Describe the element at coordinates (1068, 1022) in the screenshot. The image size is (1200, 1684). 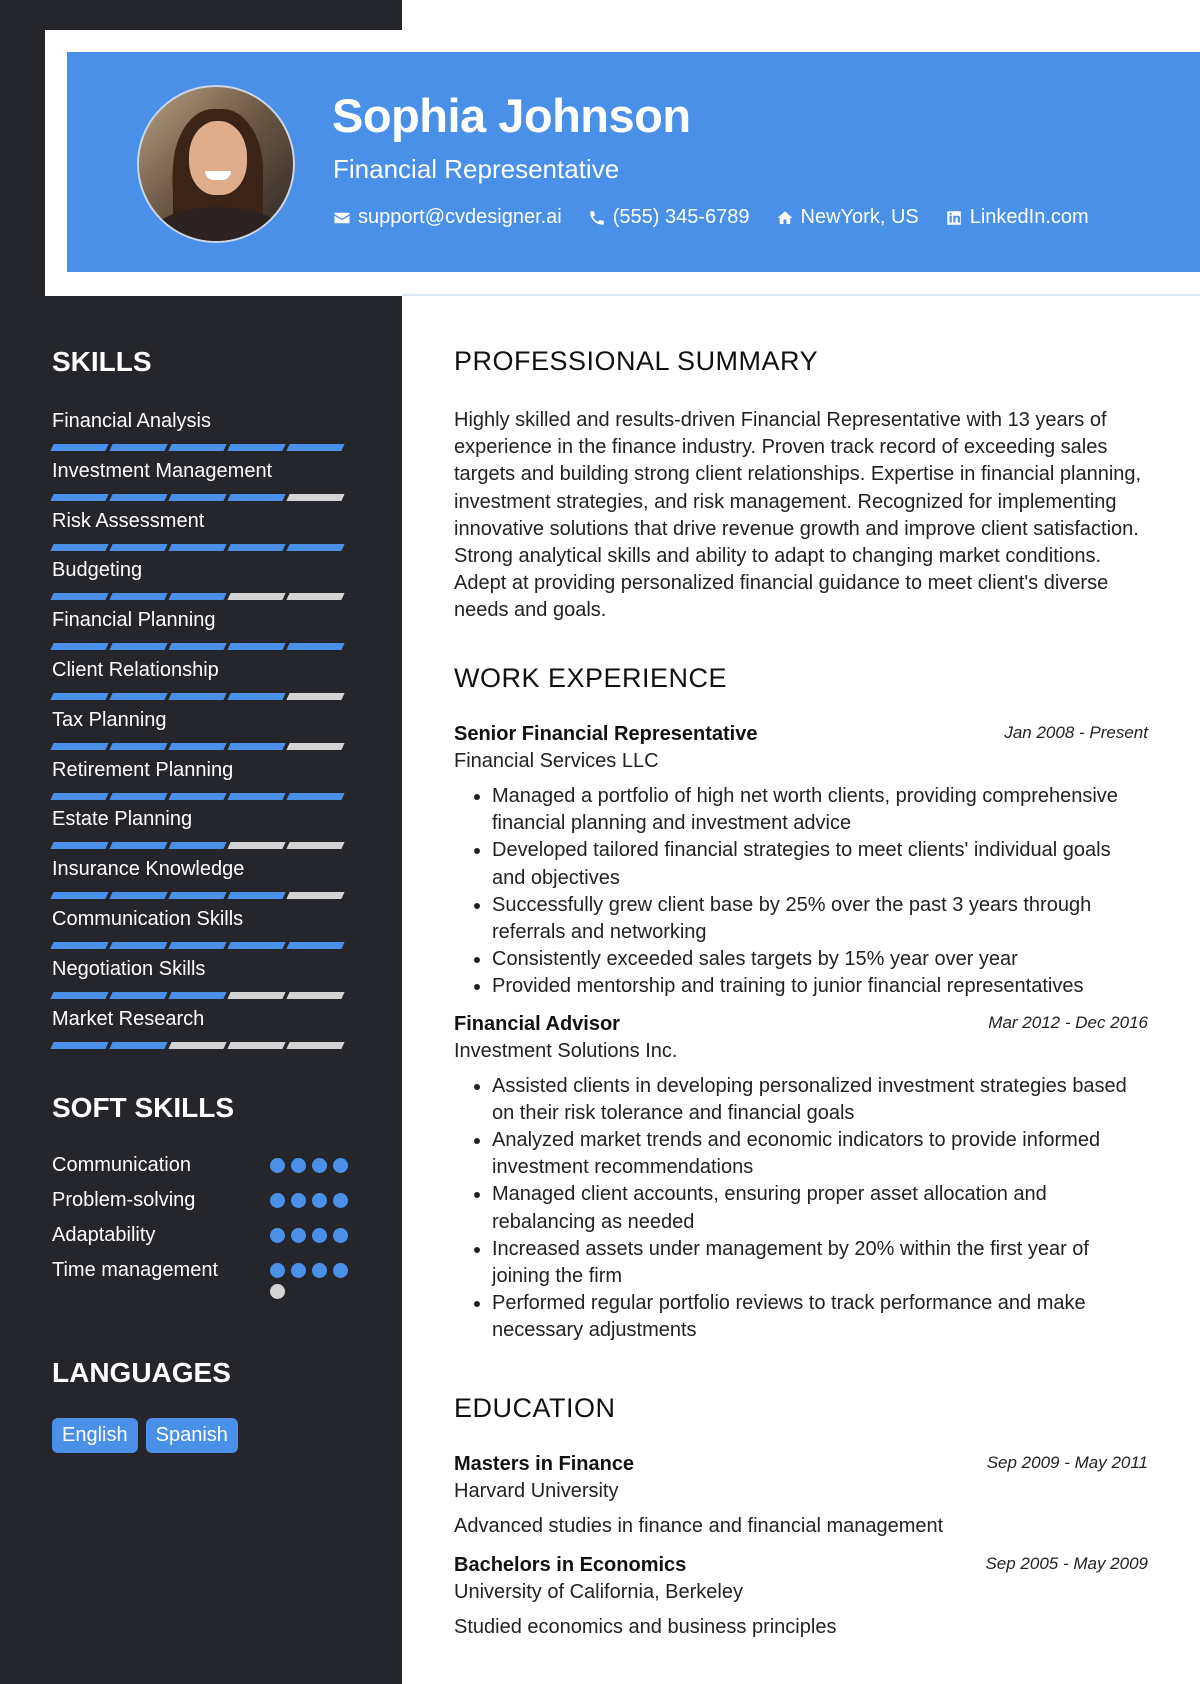
I see `job-date: Mar 2012 - Dec 2016` at that location.